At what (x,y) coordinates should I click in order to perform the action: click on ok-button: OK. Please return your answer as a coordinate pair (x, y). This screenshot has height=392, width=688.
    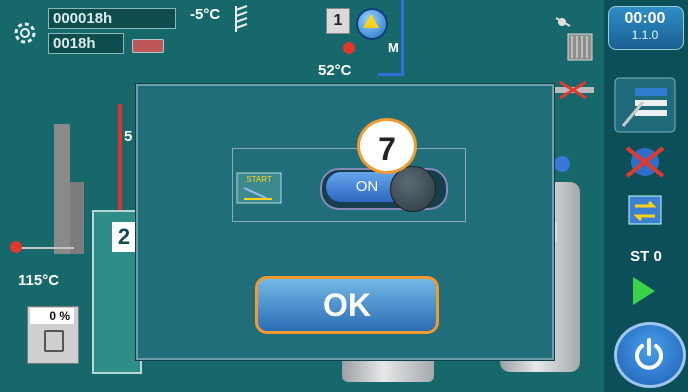
    Looking at the image, I should click on (347, 305).